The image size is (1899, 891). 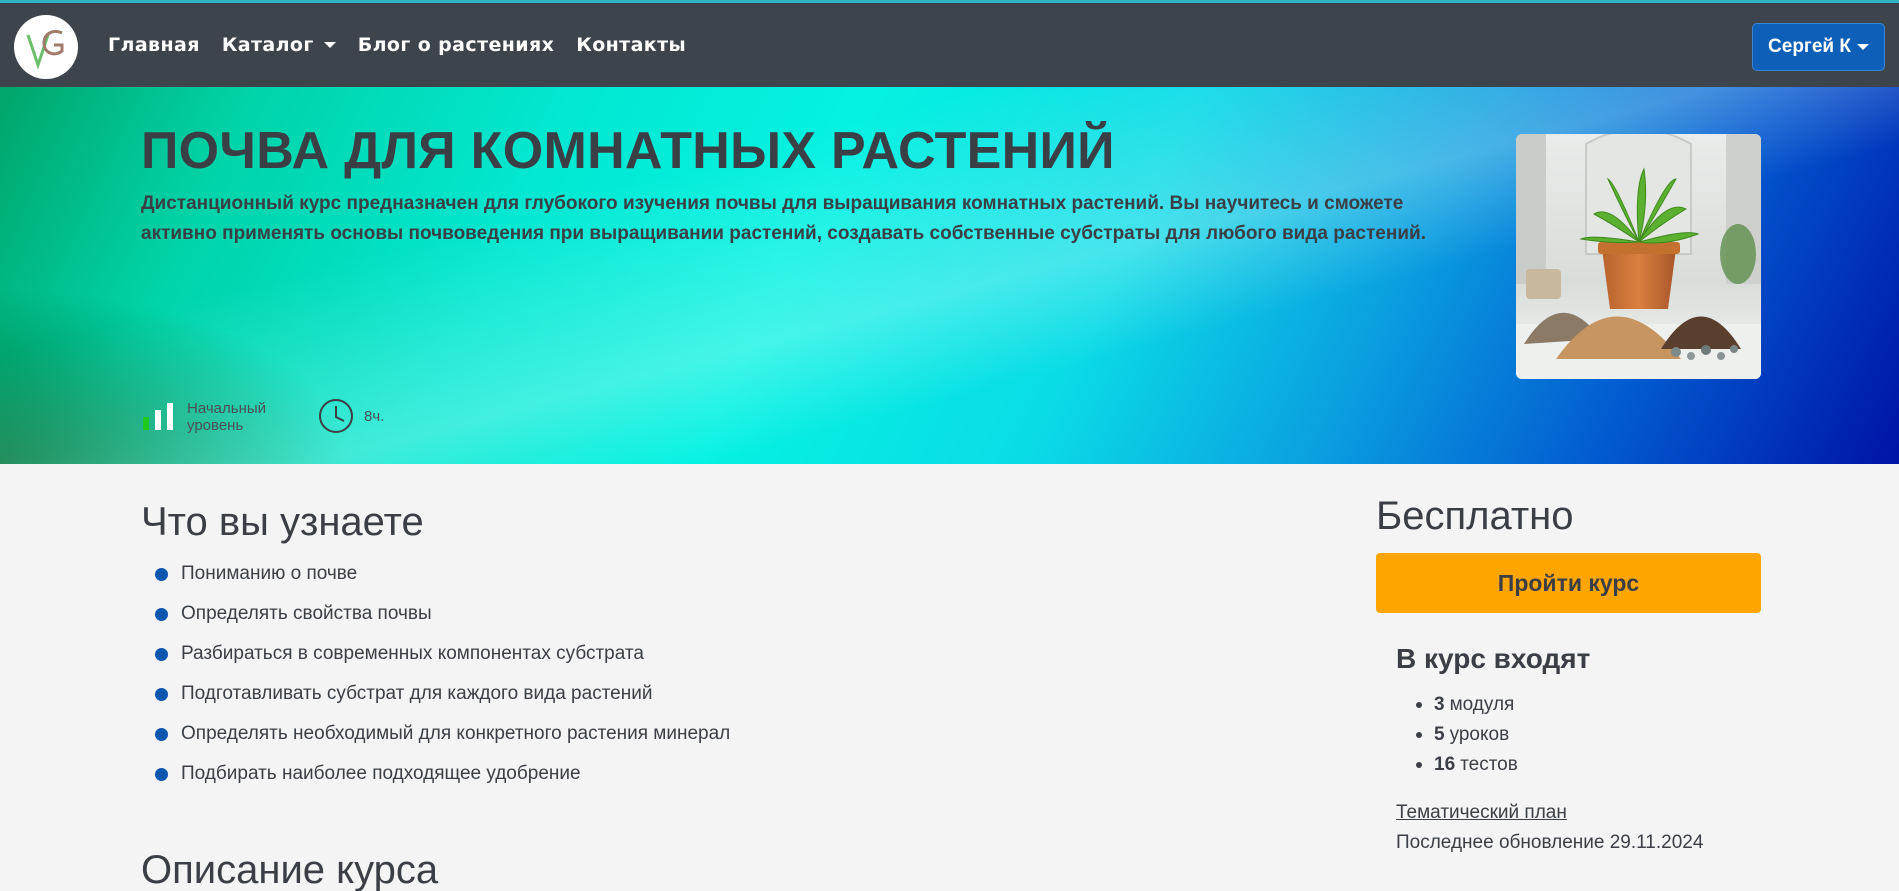 What do you see at coordinates (1489, 764) in the screenshot?
I see `tests-label: тестов` at bounding box center [1489, 764].